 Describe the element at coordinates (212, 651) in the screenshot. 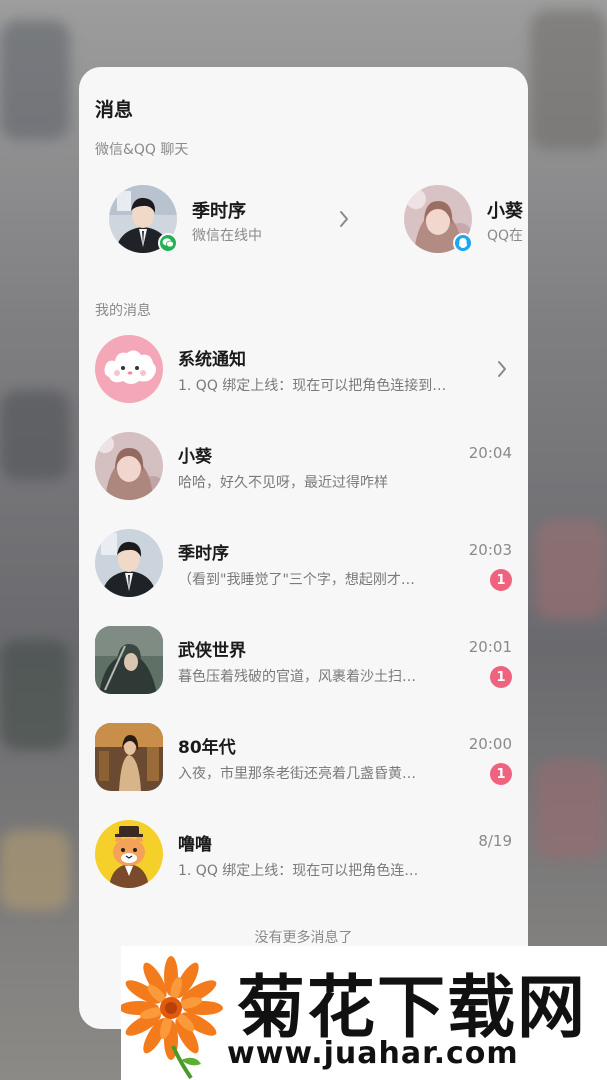

I see `message-name: 武侠世界` at that location.